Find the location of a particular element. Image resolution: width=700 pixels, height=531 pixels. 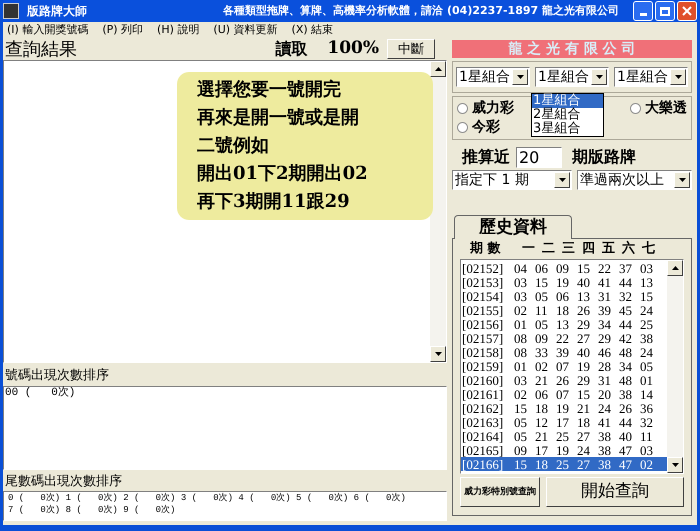

number-cell-text: 07 is located at coordinates (563, 366).